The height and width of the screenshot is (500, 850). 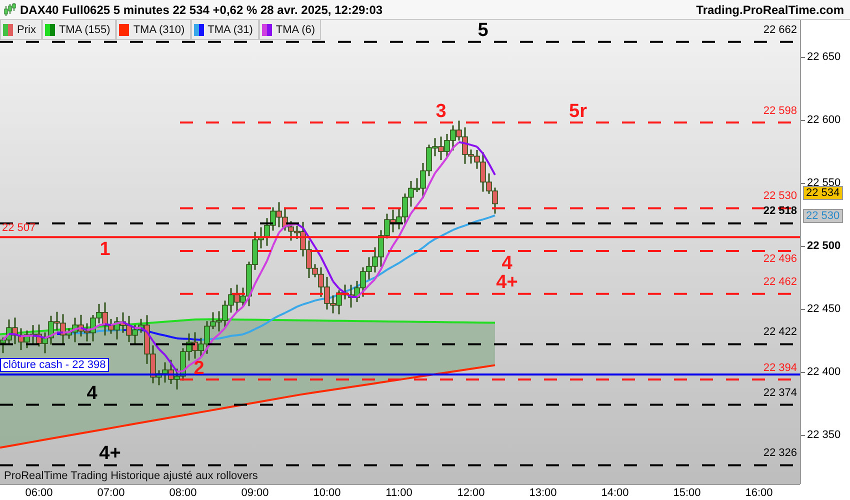 What do you see at coordinates (21, 30) in the screenshot?
I see `indicator-legend-tab: Prix` at bounding box center [21, 30].